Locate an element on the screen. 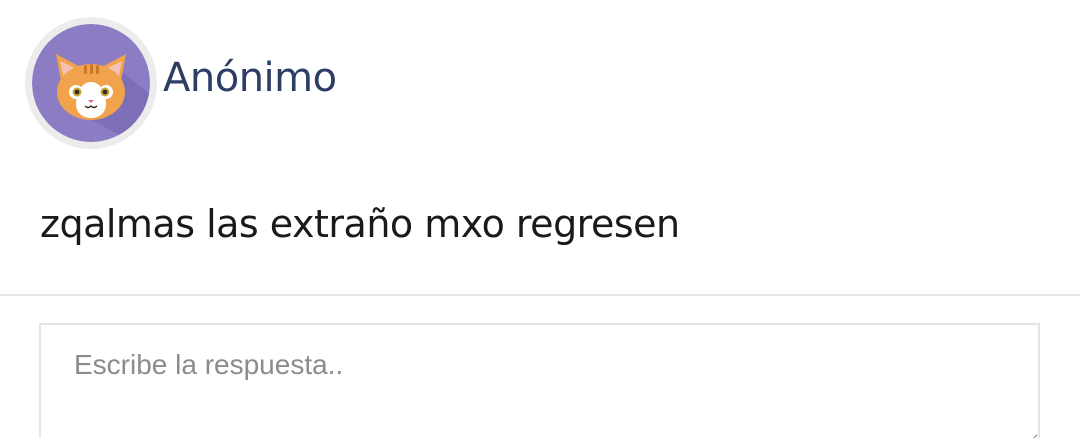 This screenshot has width=1080, height=438. avatar is located at coordinates (91, 83).